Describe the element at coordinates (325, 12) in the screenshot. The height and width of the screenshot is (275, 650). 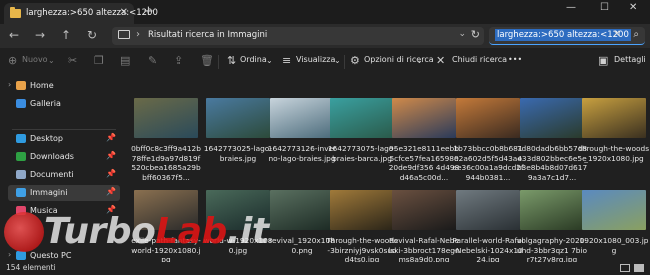
I see `title-bar: larghezza:>650 altezza:<1200 ✕ + — ☐ ✕` at that location.